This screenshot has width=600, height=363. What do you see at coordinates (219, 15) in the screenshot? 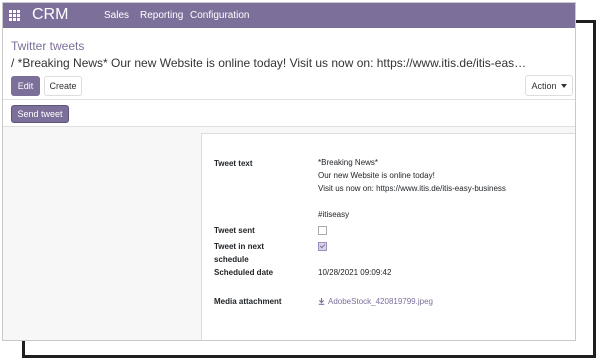
I see `menu-configuration: Configuration` at bounding box center [219, 15].